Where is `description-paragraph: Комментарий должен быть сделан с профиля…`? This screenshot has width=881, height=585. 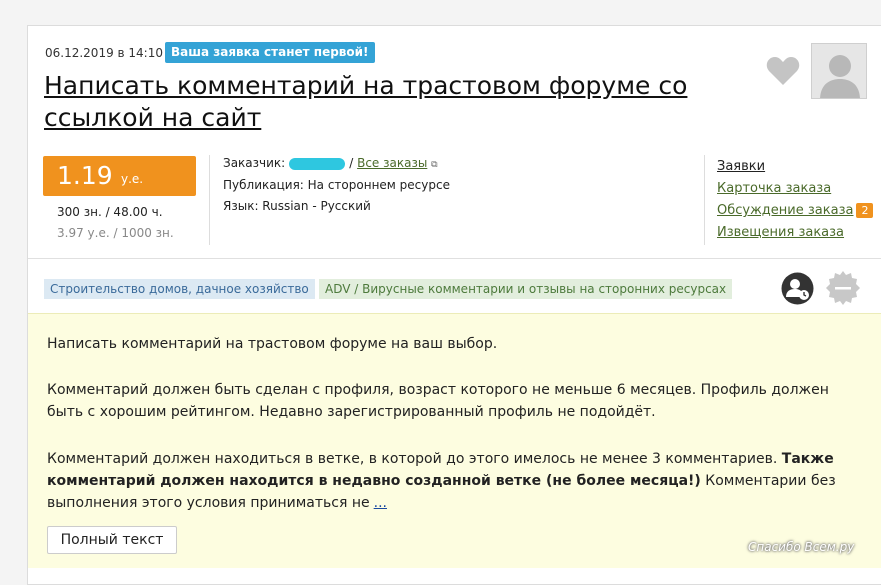
description-paragraph: Комментарий должен быть сделан с профиля… is located at coordinates (438, 401).